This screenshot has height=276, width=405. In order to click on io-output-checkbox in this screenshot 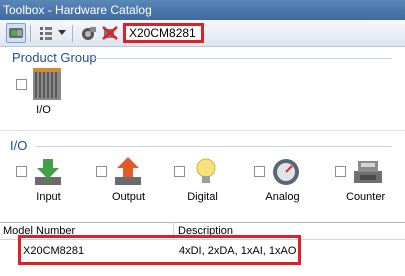, I will do `click(102, 171)`.